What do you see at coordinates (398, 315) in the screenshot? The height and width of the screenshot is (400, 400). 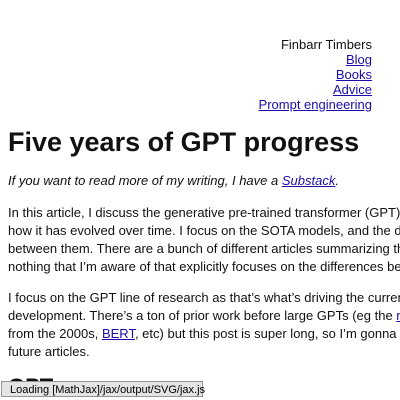 I see `prior-work-link: n` at bounding box center [398, 315].